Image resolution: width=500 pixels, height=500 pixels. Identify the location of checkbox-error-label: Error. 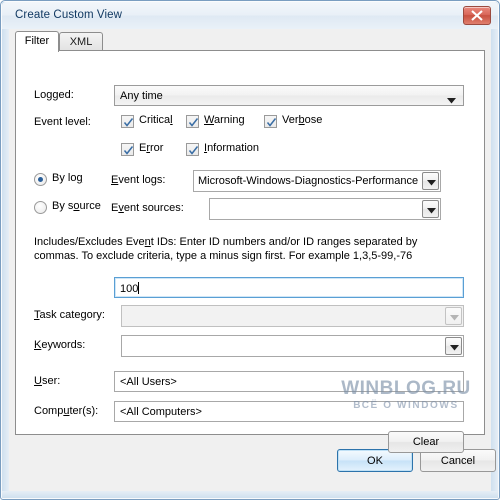
(151, 148).